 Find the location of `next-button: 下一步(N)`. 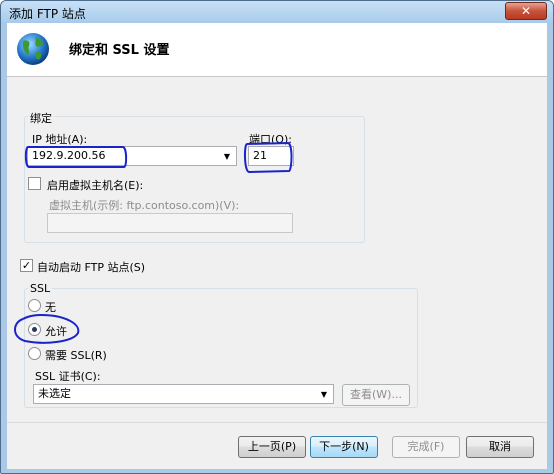

next-button: 下一步(N) is located at coordinates (344, 447).